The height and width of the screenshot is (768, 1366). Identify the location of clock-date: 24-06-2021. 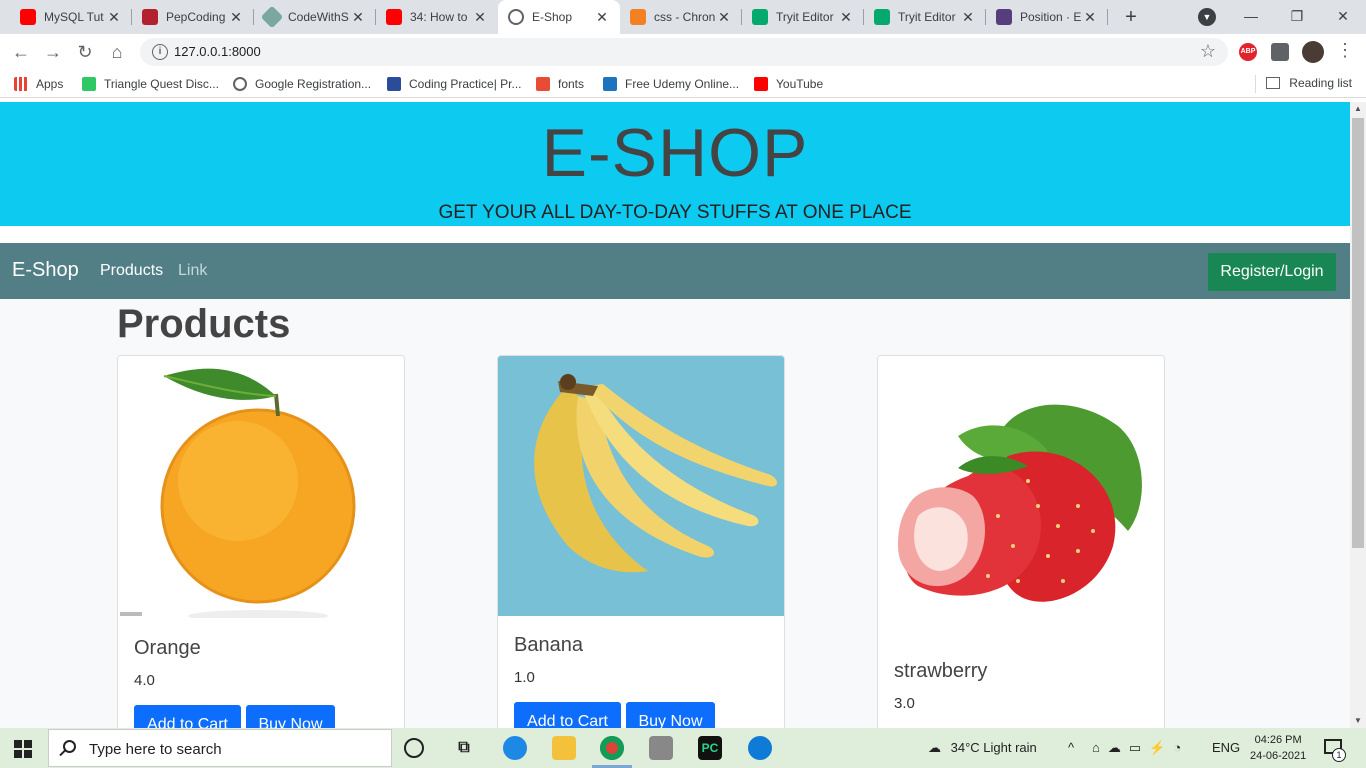
(1278, 756).